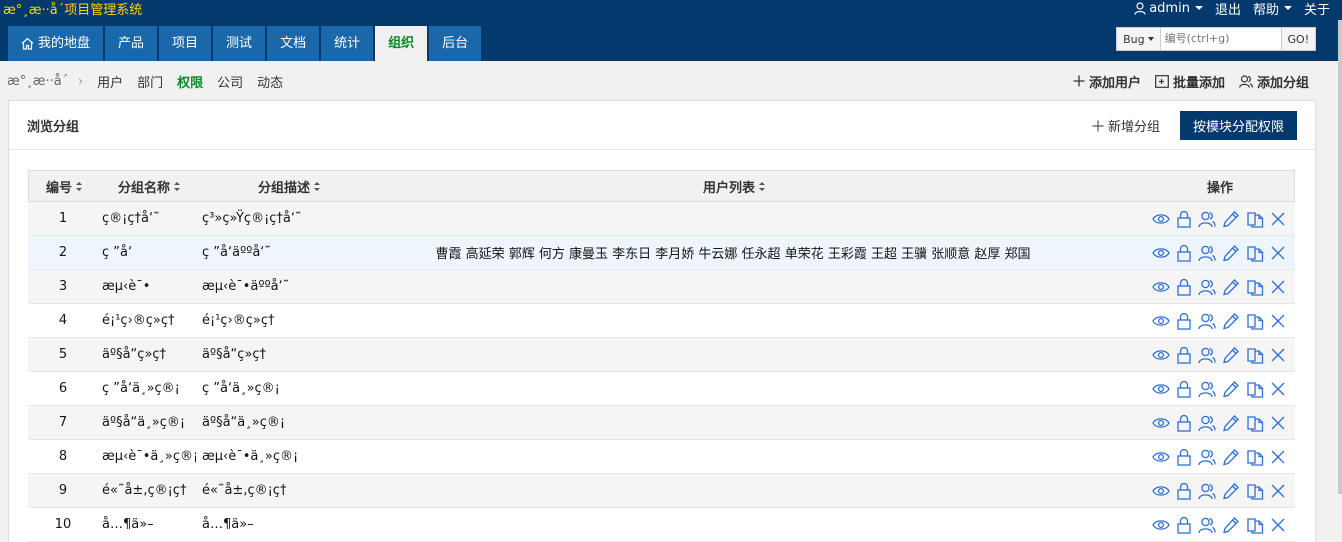  Describe the element at coordinates (289, 186) in the screenshot. I see `col-header-desc: 分组描述` at that location.